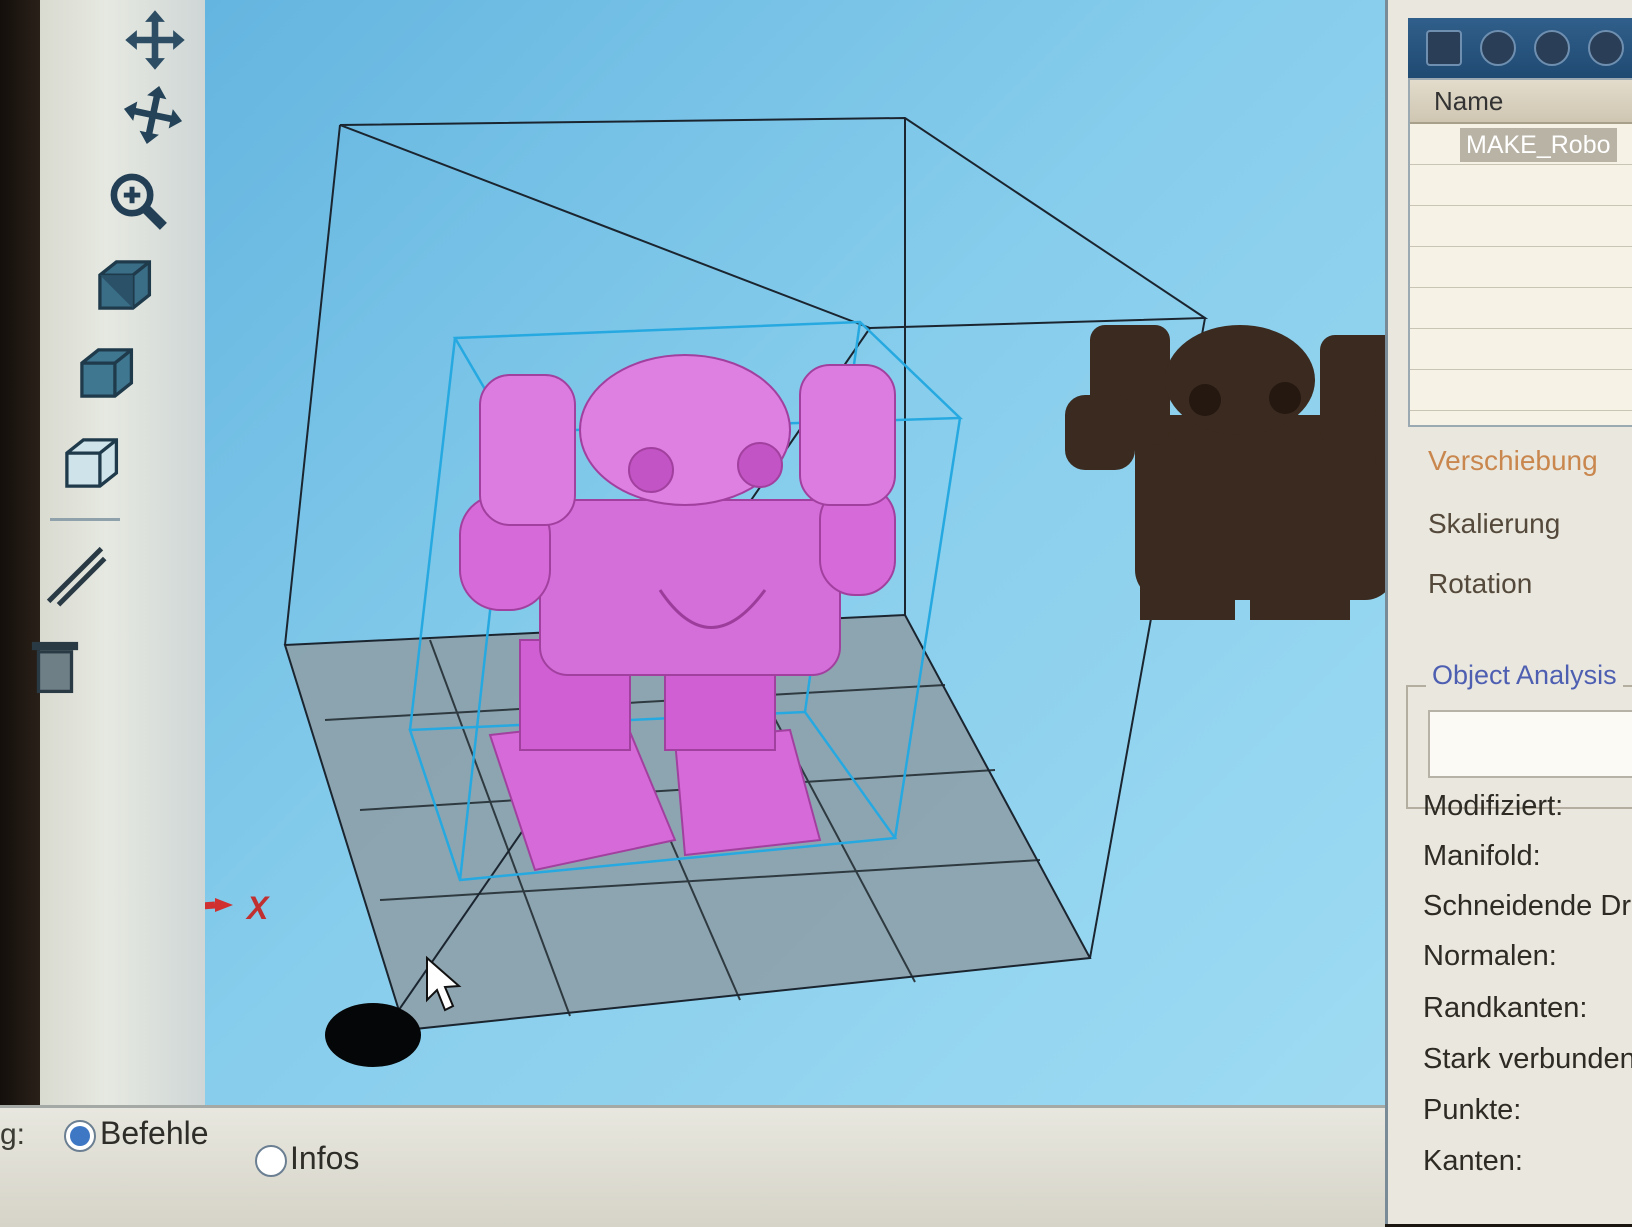 The width and height of the screenshot is (1632, 1227). Describe the element at coordinates (1538, 145) in the screenshot. I see `list-item-label: MAKE_Robo` at that location.